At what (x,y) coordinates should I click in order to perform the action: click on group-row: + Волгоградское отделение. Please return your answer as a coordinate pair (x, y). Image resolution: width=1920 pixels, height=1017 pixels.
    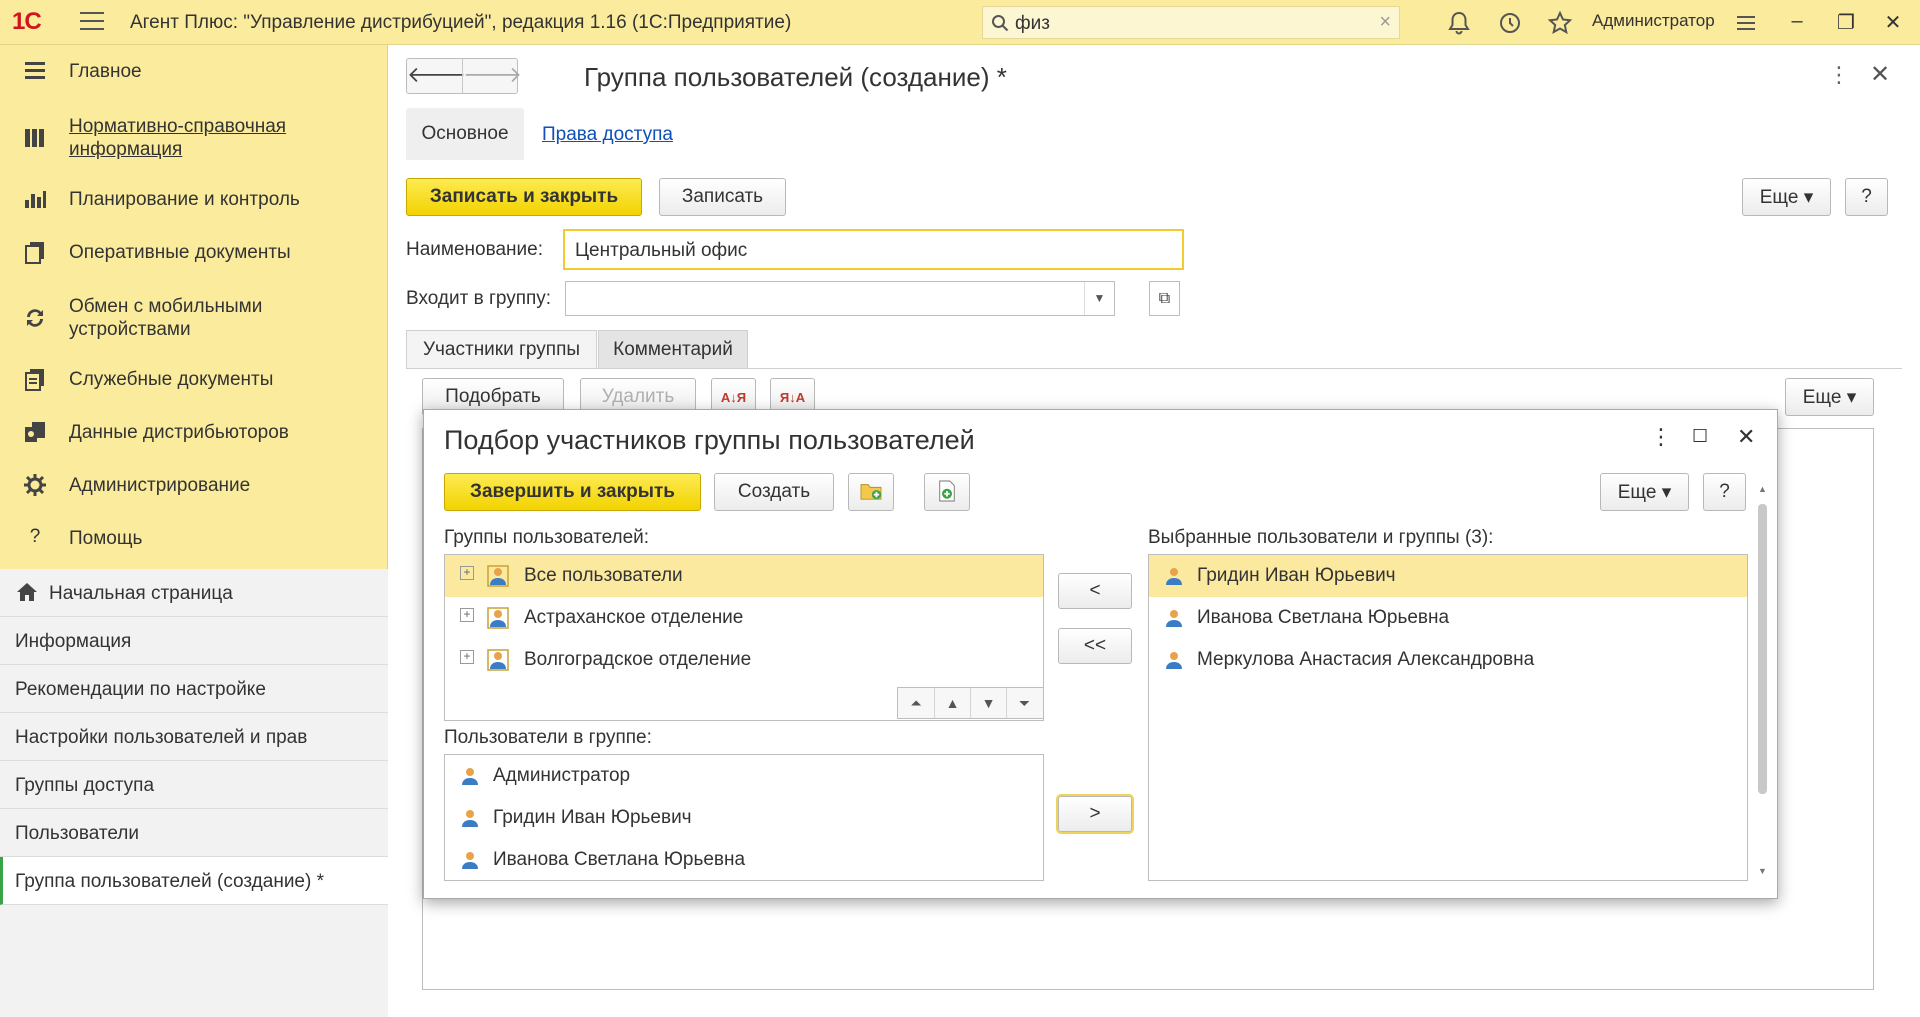
    Looking at the image, I should click on (744, 660).